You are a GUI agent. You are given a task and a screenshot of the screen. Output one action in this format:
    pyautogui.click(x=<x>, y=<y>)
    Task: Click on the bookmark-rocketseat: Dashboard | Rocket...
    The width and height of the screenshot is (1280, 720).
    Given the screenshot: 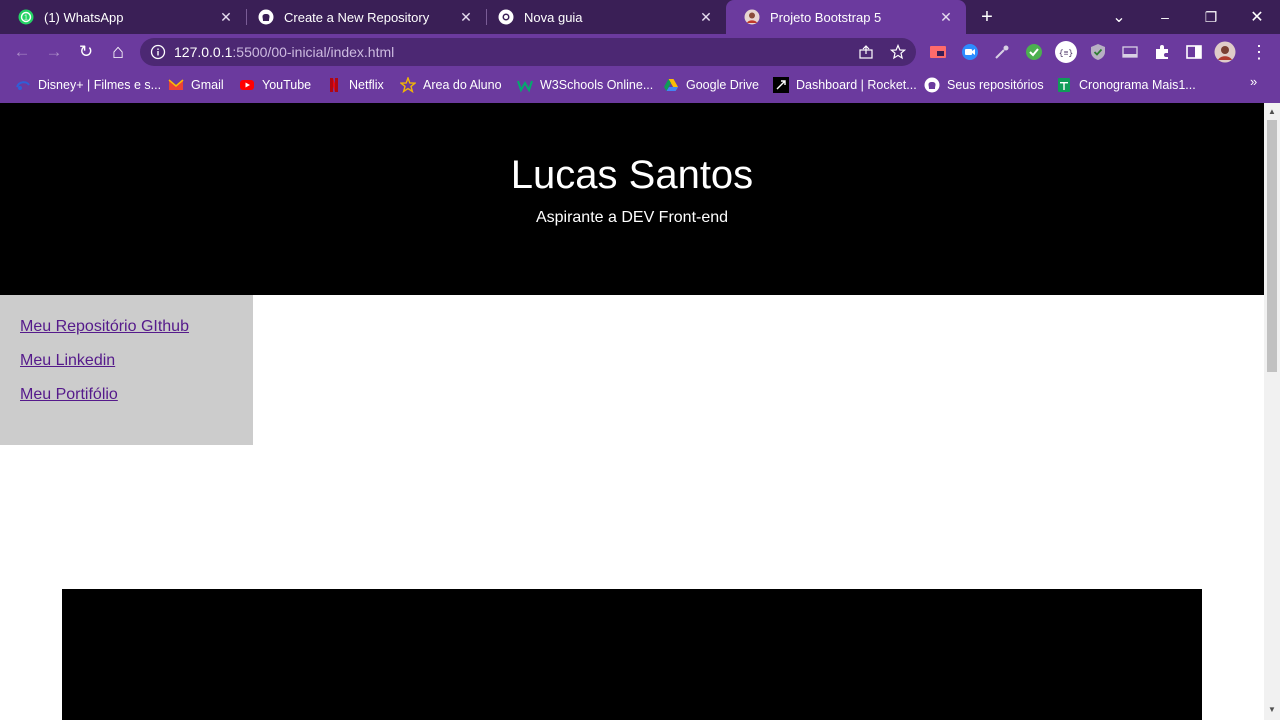 What is the action you would take?
    pyautogui.click(x=845, y=85)
    